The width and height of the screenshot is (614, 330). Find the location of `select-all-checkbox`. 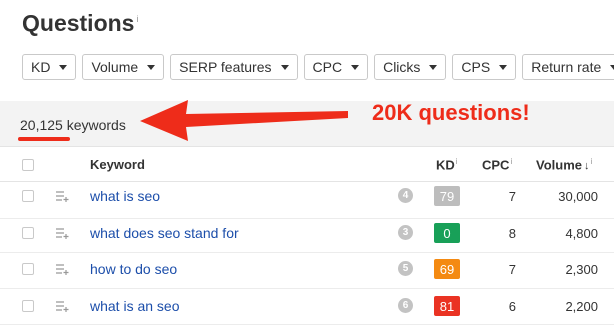

select-all-checkbox is located at coordinates (28, 165).